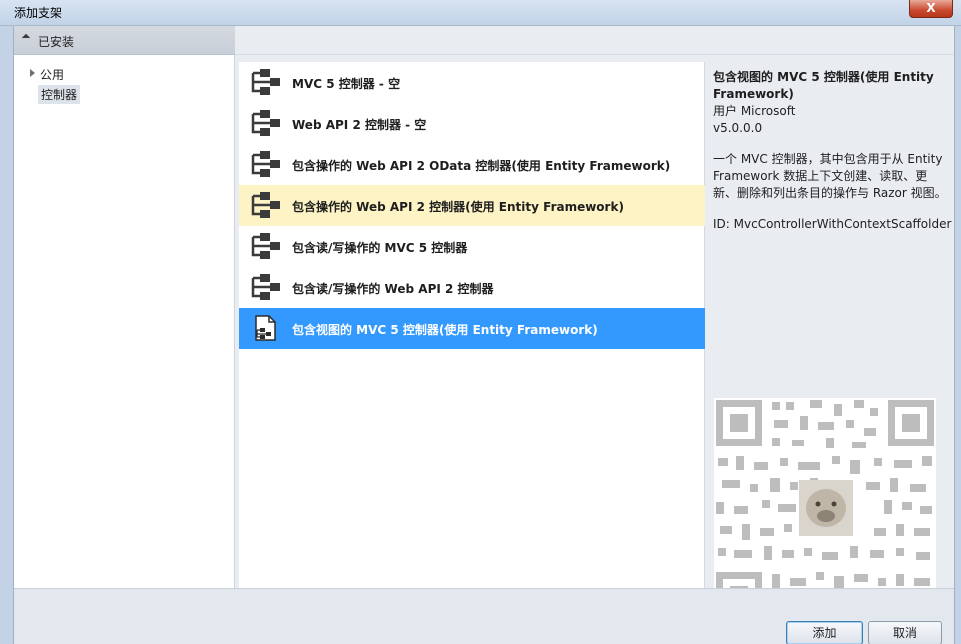 This screenshot has width=961, height=644. I want to click on list-item-label: 包含视图的 MVC 5 控制器(使用 Entity Framework), so click(445, 330).